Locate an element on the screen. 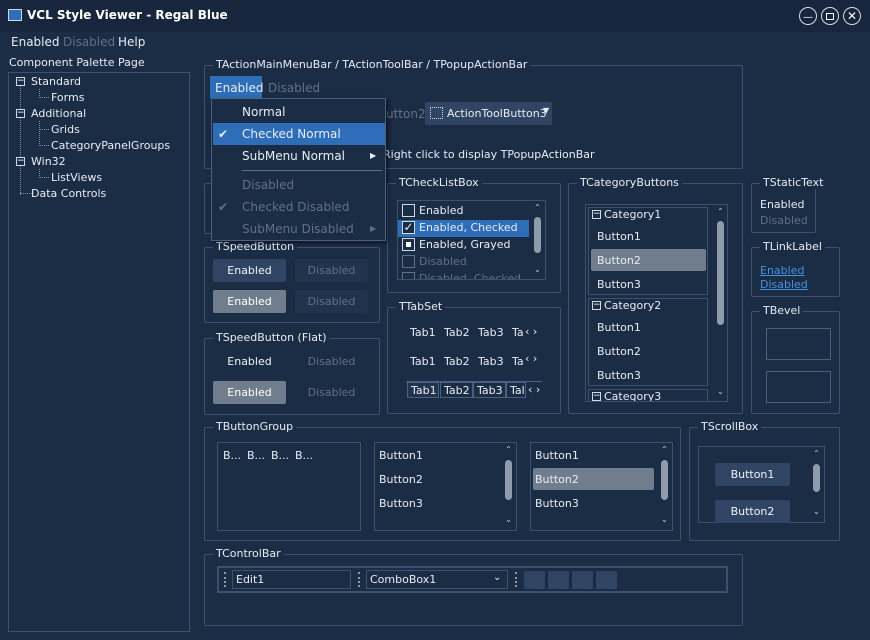 The width and height of the screenshot is (870, 640). tree-item-data-controls: Data Controls is located at coordinates (68, 193).